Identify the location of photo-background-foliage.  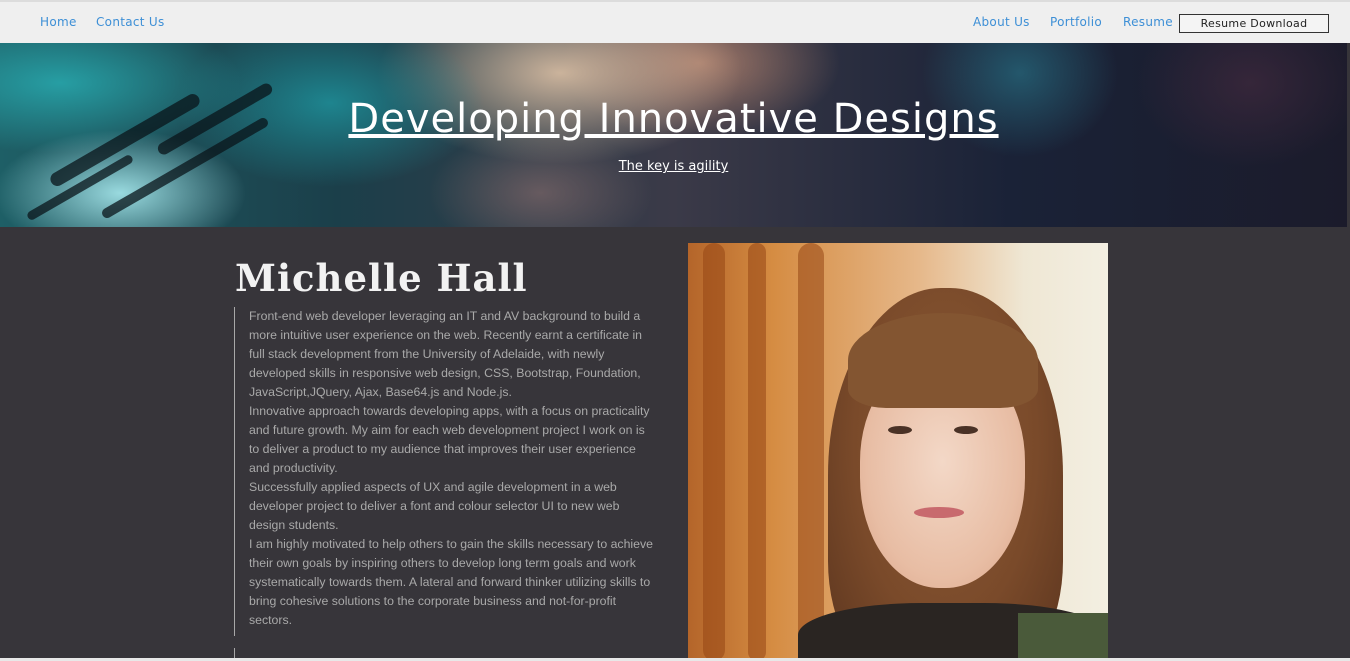
(1063, 637).